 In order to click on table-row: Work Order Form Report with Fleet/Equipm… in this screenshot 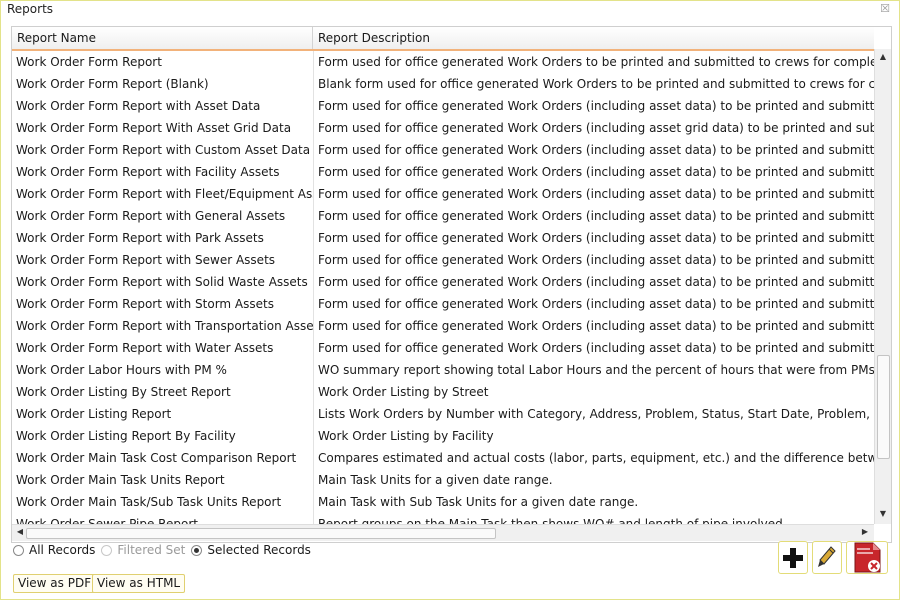, I will do `click(443, 194)`.